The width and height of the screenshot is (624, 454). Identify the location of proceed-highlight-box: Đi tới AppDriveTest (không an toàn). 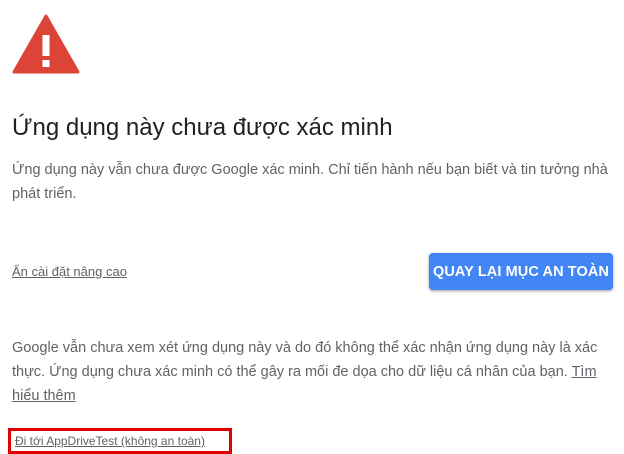
(120, 441).